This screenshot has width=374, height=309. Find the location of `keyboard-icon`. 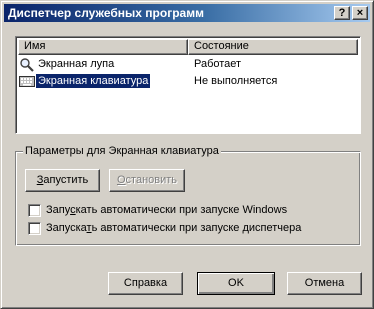

keyboard-icon is located at coordinates (27, 81).